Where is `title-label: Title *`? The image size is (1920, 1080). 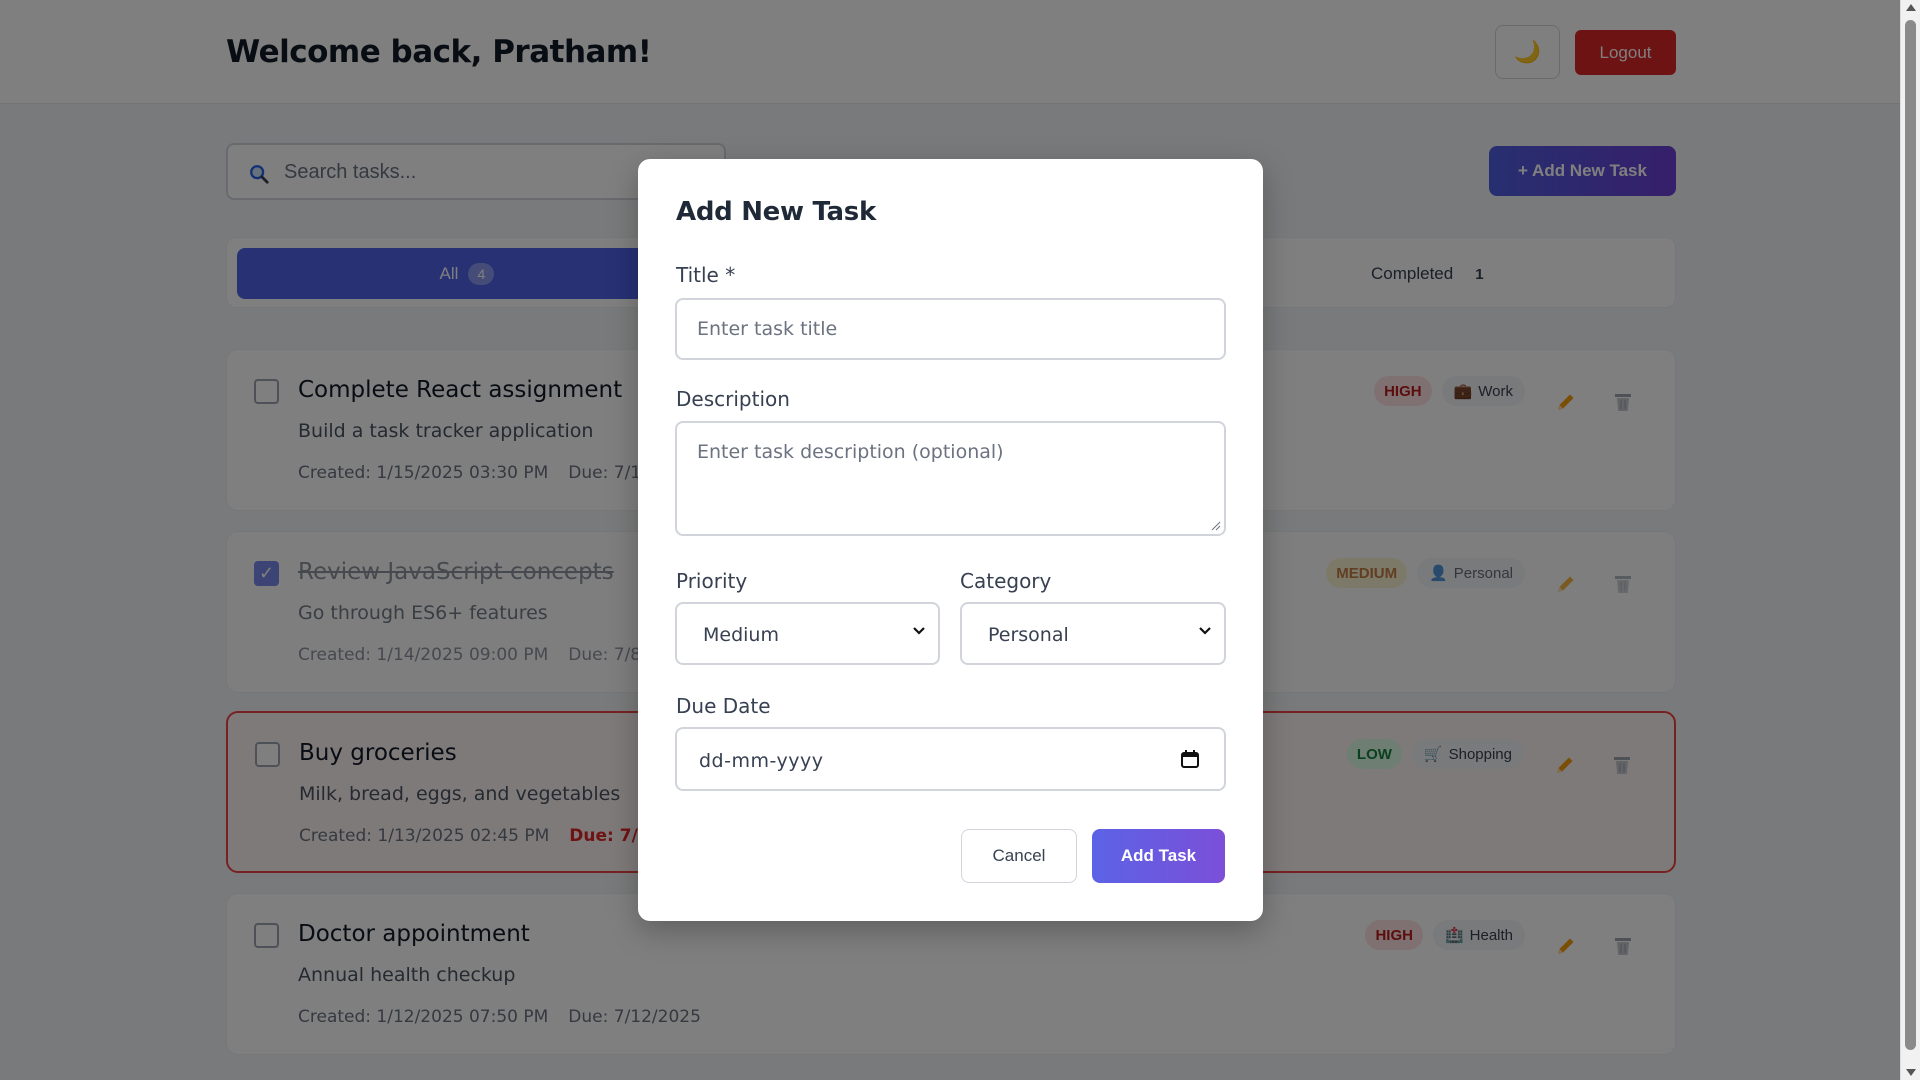 title-label: Title * is located at coordinates (706, 275).